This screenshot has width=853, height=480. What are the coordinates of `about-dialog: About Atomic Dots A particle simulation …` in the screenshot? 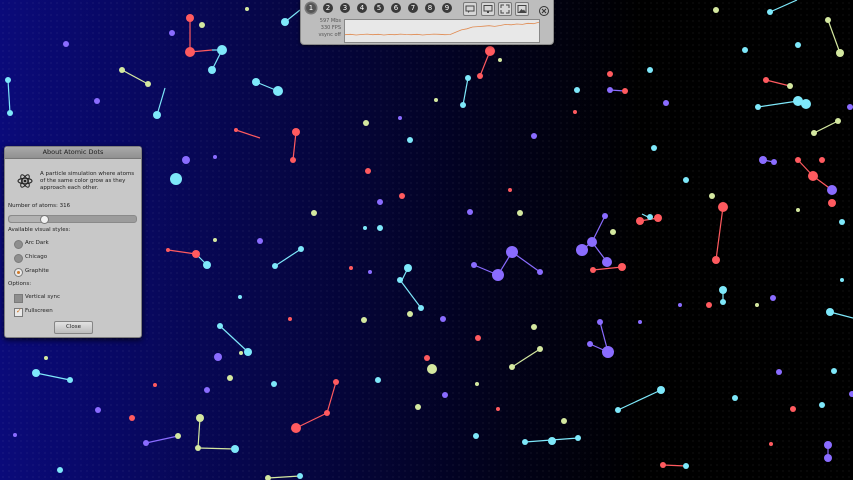 It's located at (73, 242).